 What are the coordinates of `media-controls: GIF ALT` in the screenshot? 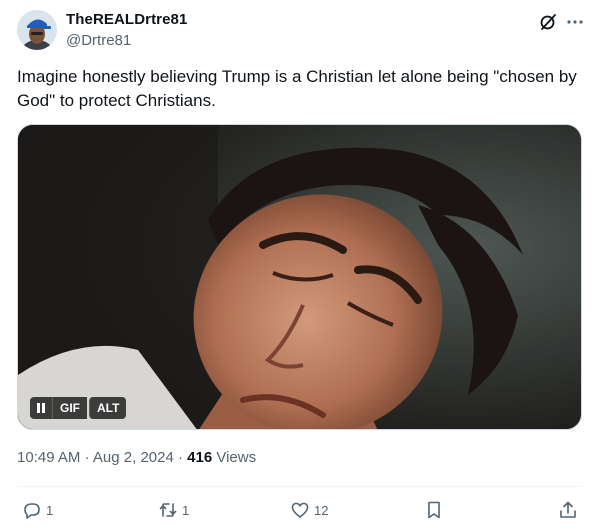 It's located at (78, 408).